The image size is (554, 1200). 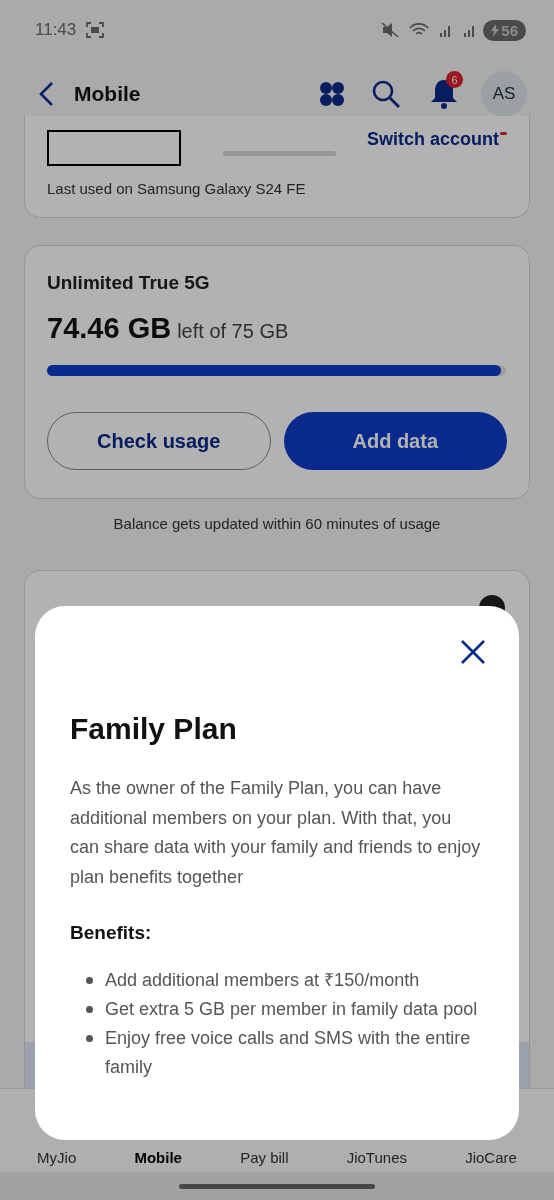 I want to click on sheet-description: As the owner of the Family Plan, you can have additional members on your plan. With that, you can share data with your family and friends to enjoy plan benefits together, so click(x=276, y=833).